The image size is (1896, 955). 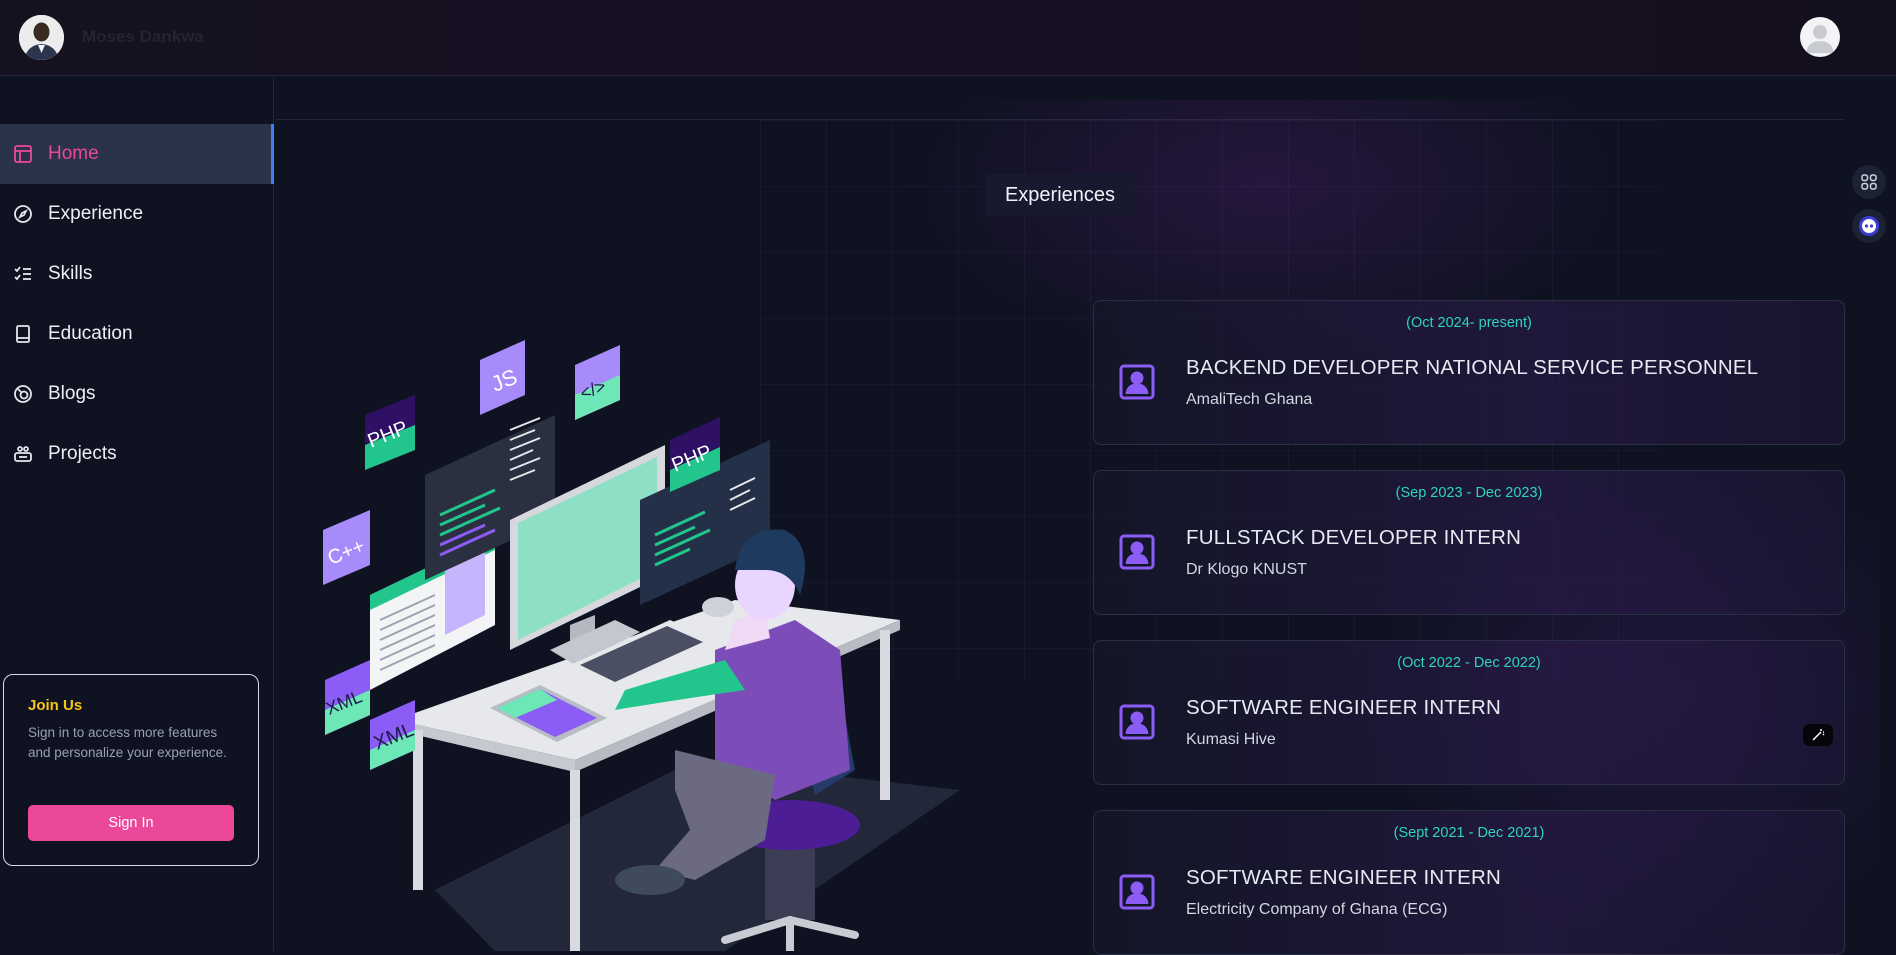 I want to click on sidebar-item-label: Blogs, so click(x=72, y=393).